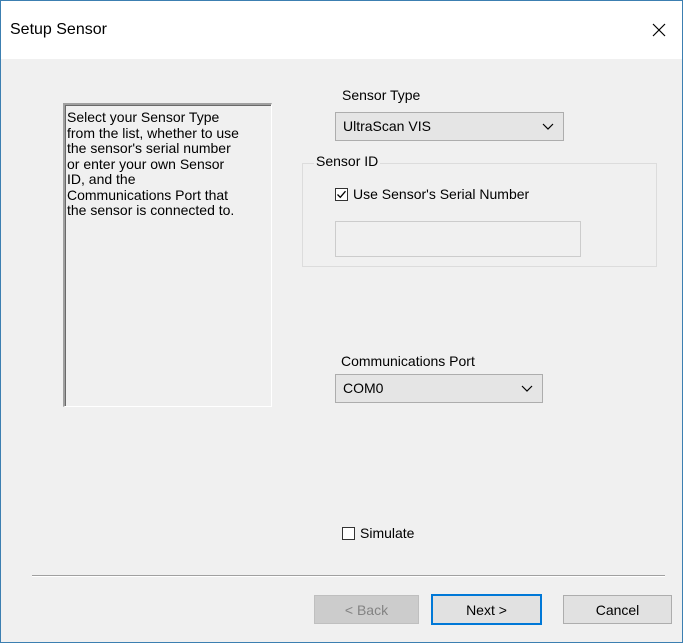  I want to click on sensor-id-group-label: Sensor ID, so click(347, 161).